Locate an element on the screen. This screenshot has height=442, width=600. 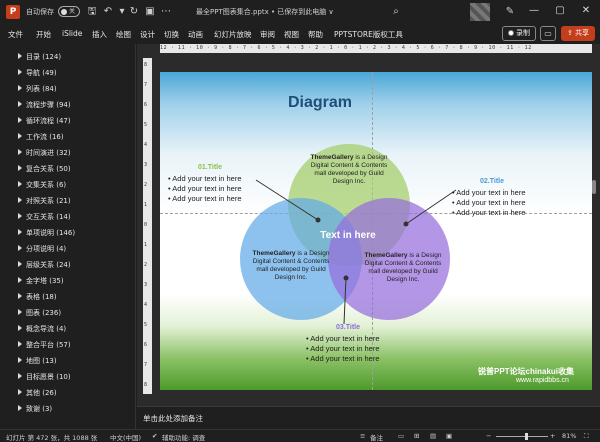
section-title-1: 01.Title is located at coordinates (210, 167).